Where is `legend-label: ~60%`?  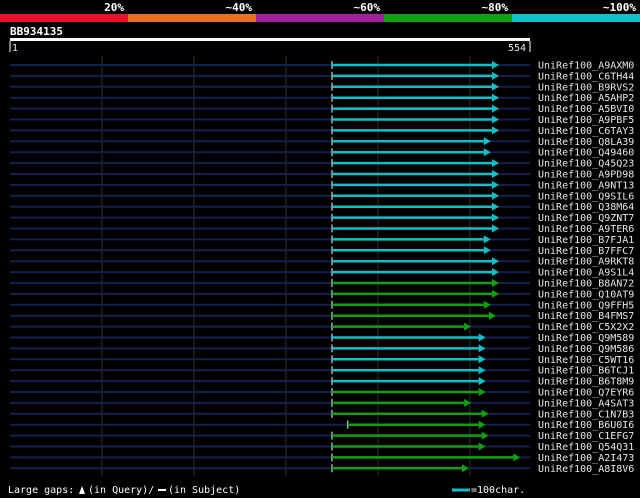
legend-label: ~60% is located at coordinates (367, 7).